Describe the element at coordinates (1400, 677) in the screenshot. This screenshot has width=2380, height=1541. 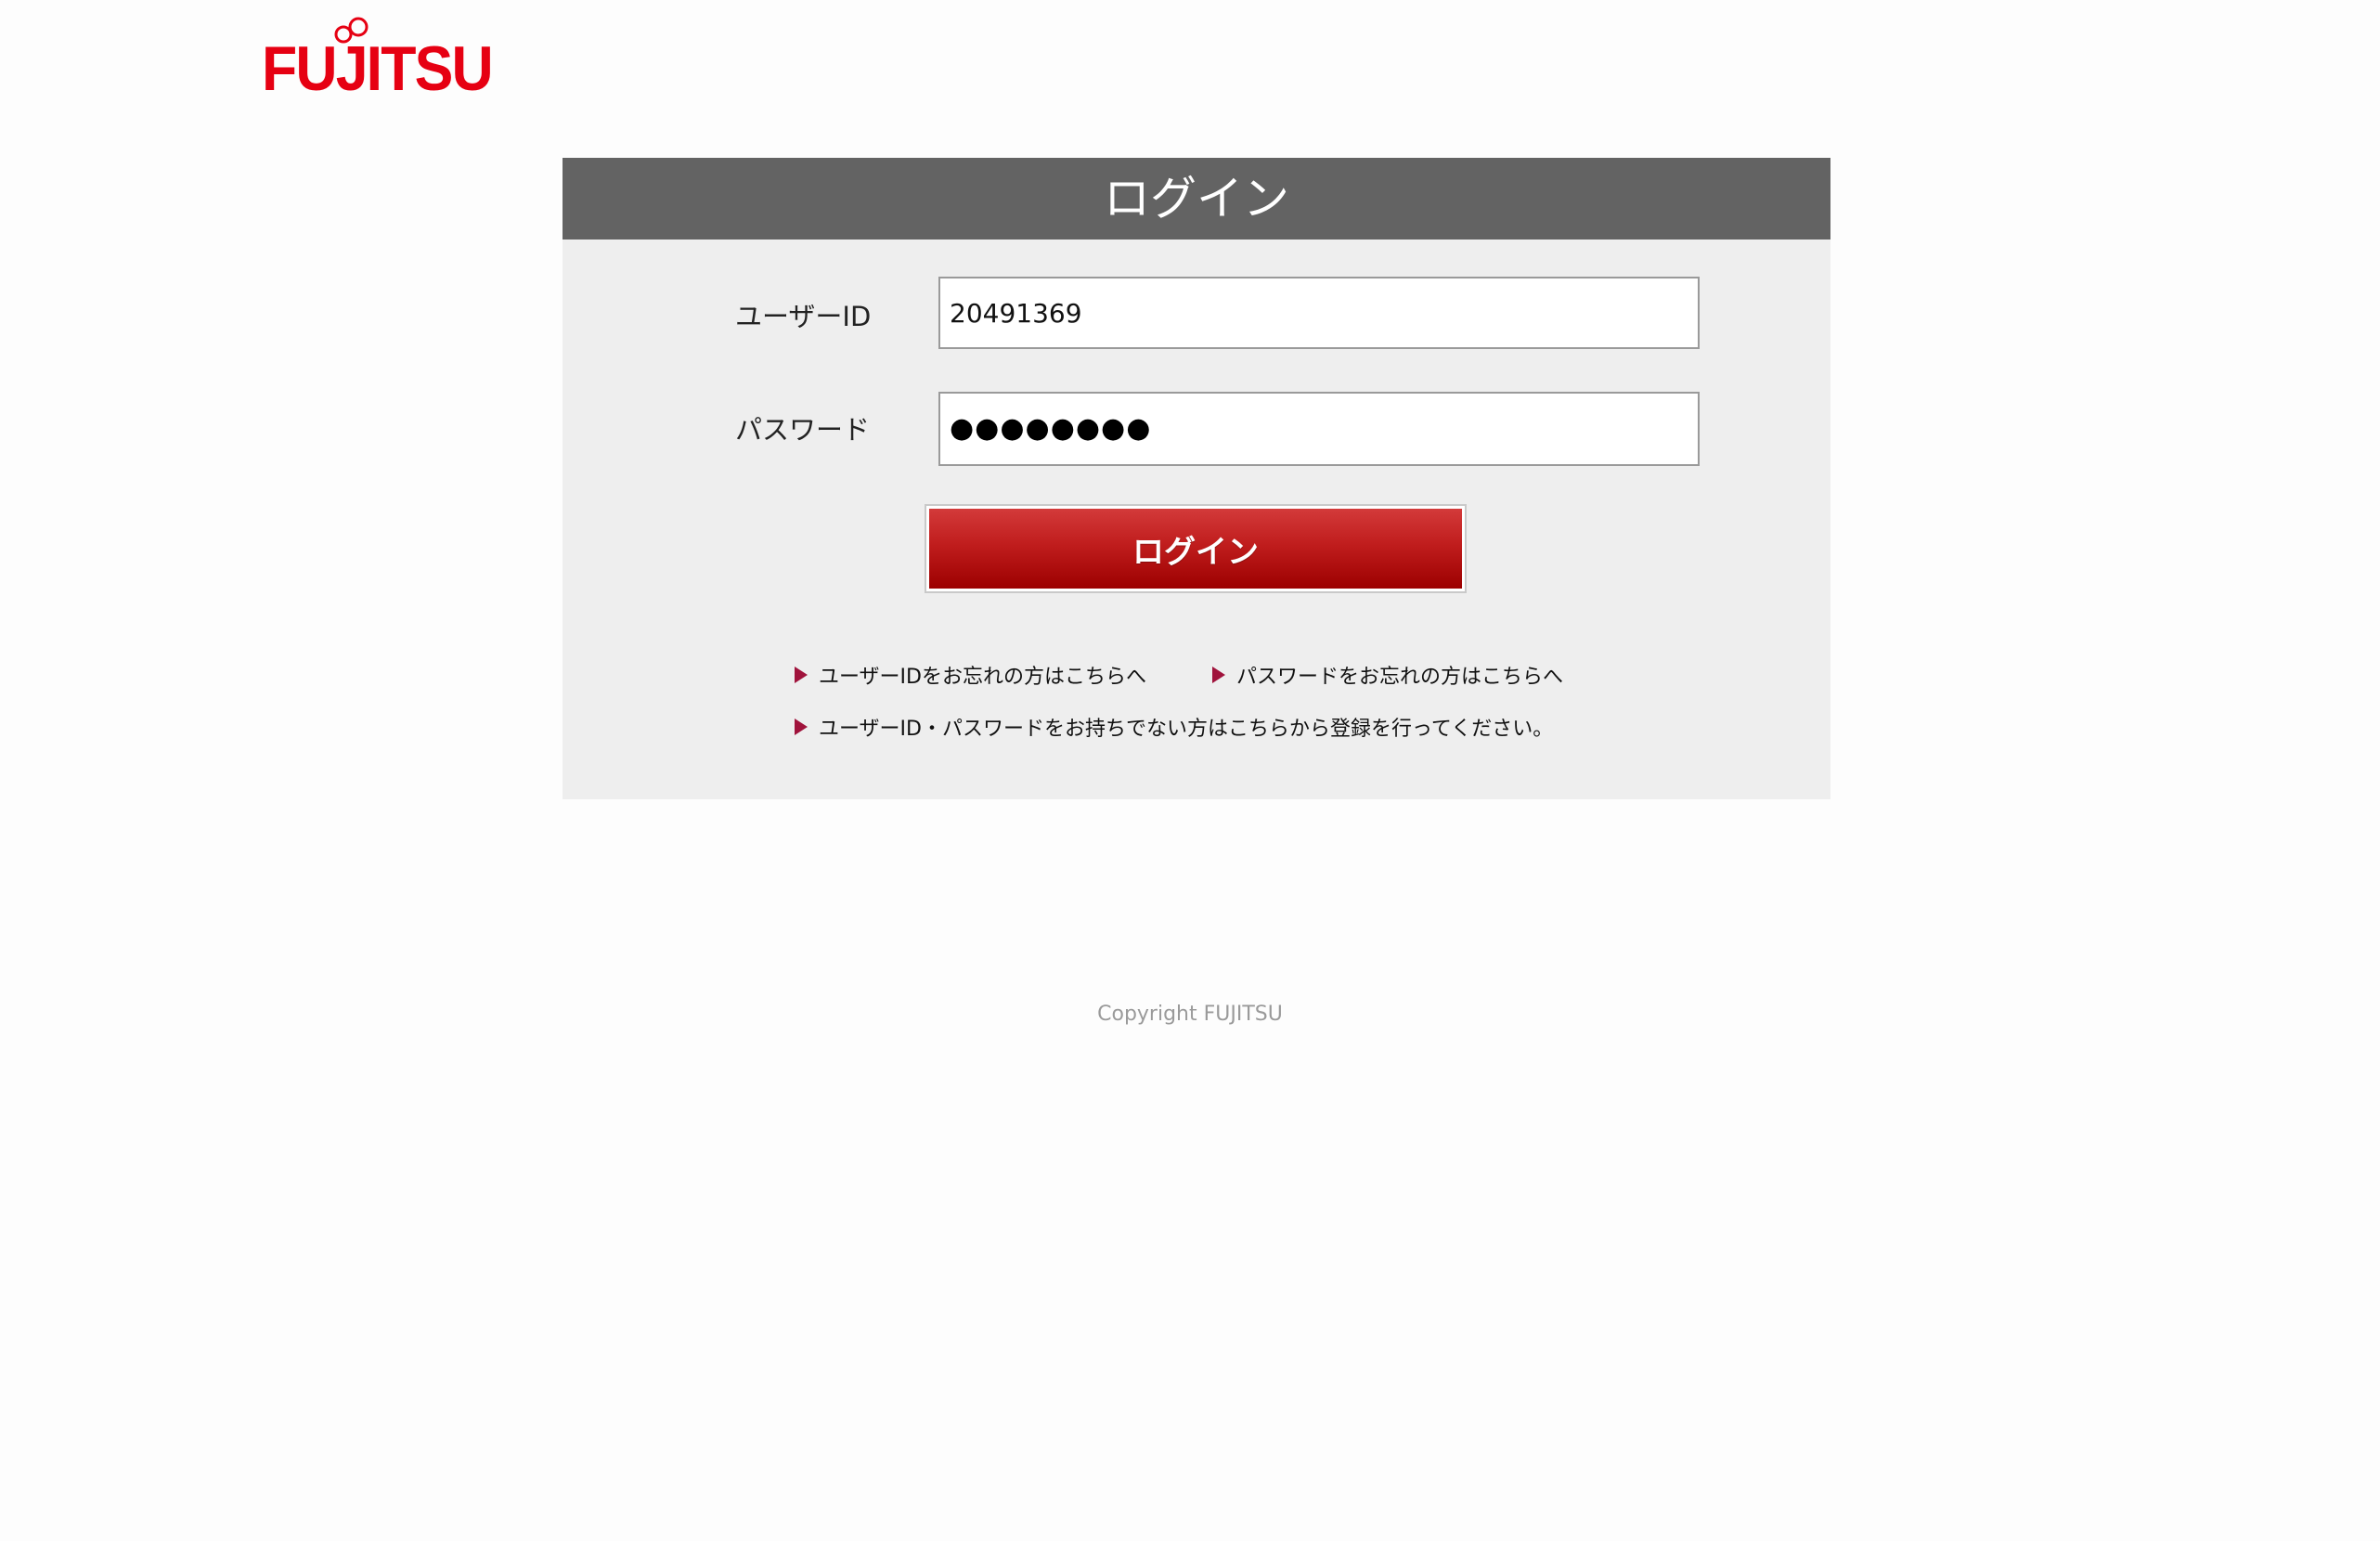
I see `forgot-password-label: パスワードをお忘れの方はこちらへ` at that location.